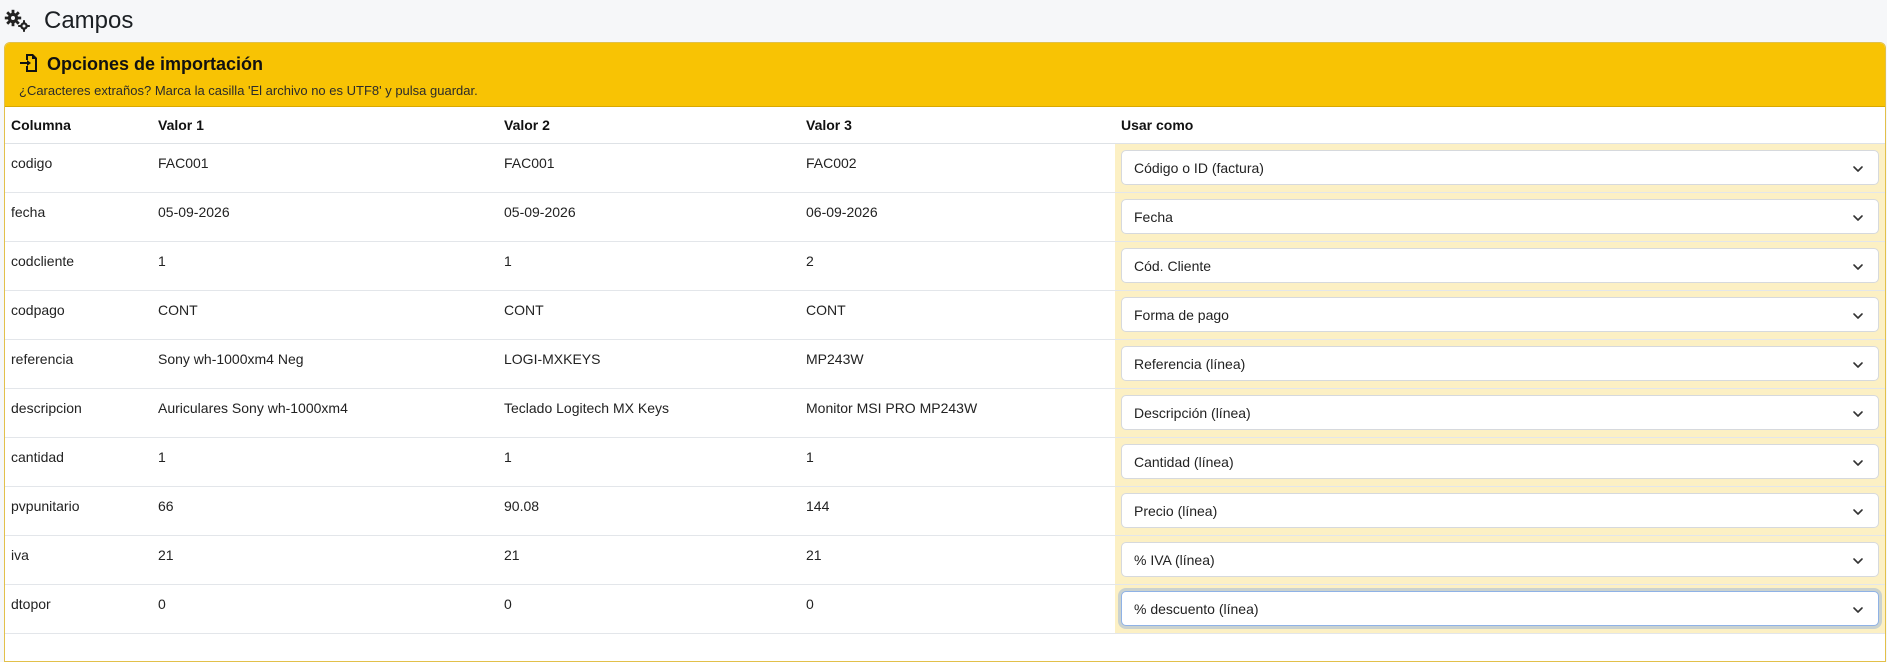 The image size is (1887, 662). I want to click on column-name-cell: fecha, so click(78, 217).